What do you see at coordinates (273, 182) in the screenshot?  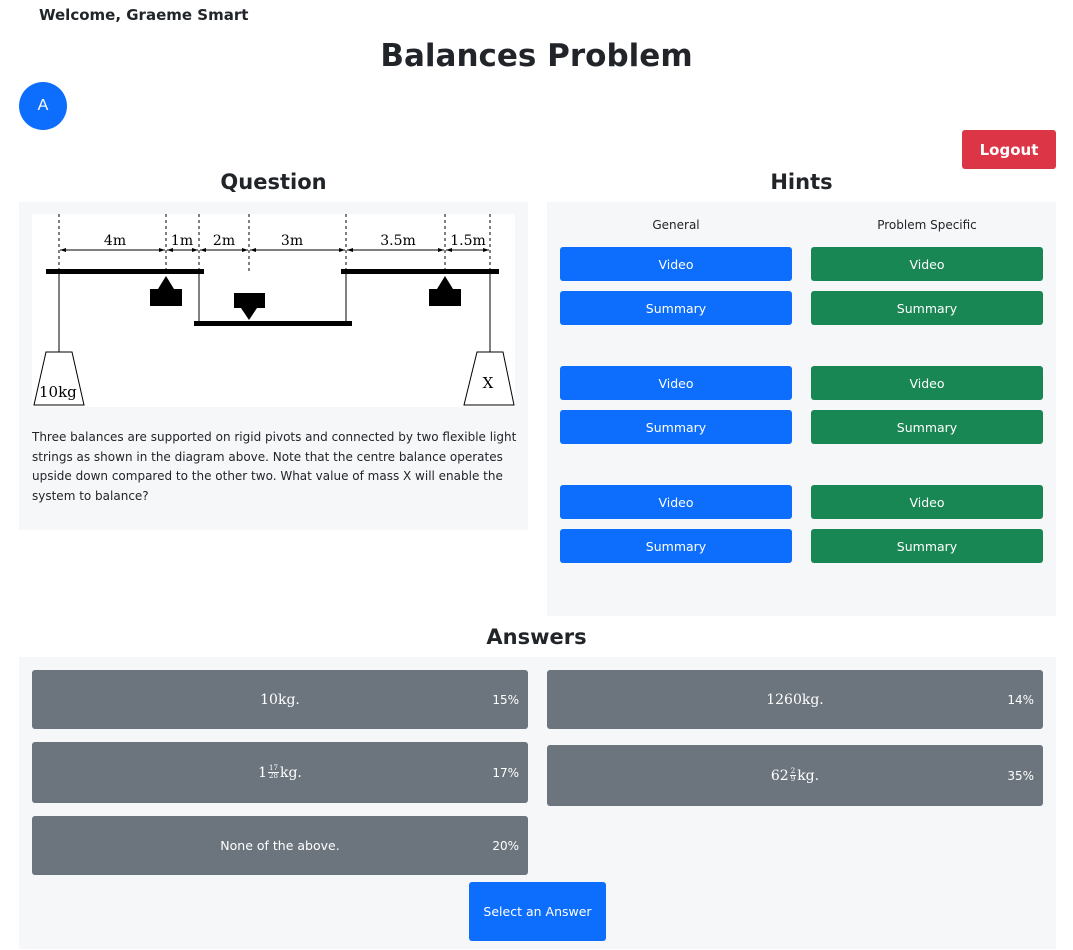 I see `question-heading: Question` at bounding box center [273, 182].